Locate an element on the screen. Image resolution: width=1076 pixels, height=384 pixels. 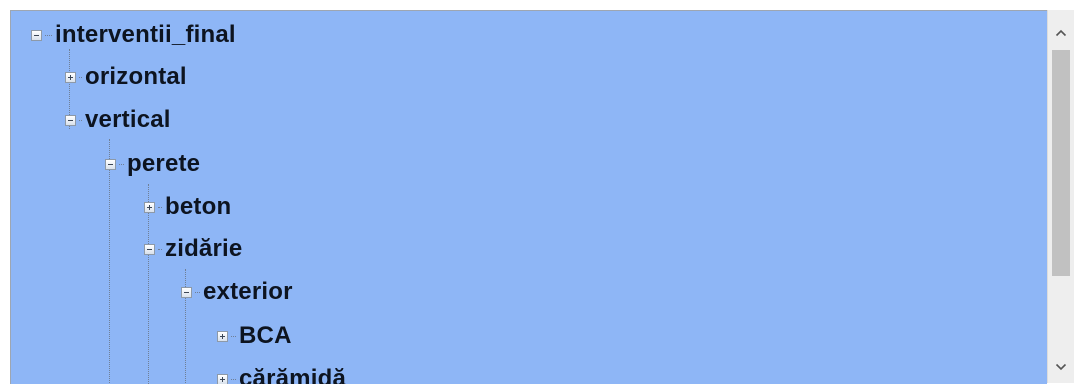
tree-node-exterior: exterior is located at coordinates (237, 292).